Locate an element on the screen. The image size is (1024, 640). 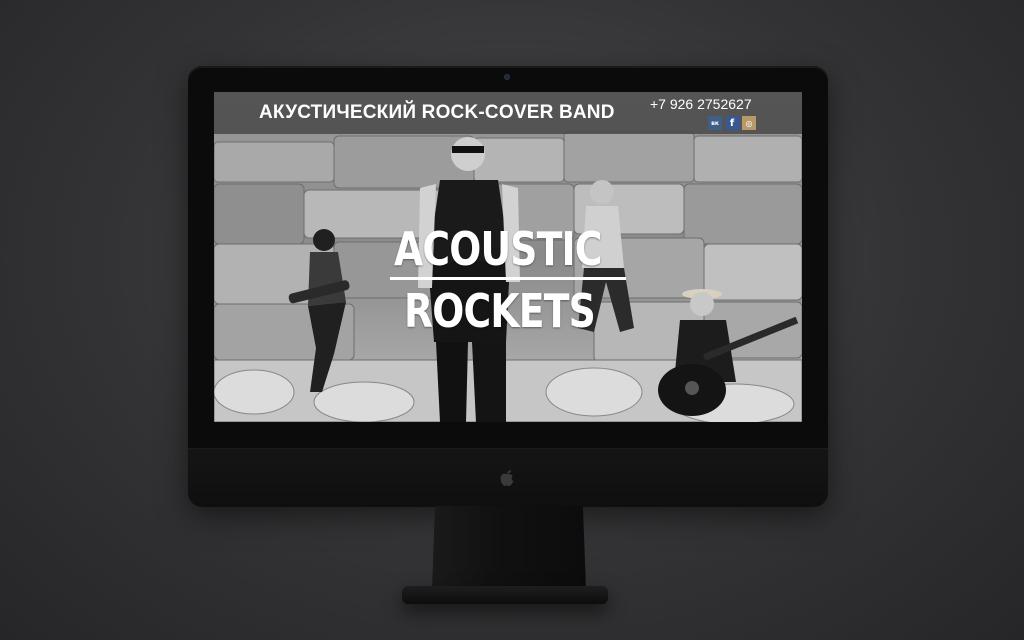
monitor-stand is located at coordinates (509, 547).